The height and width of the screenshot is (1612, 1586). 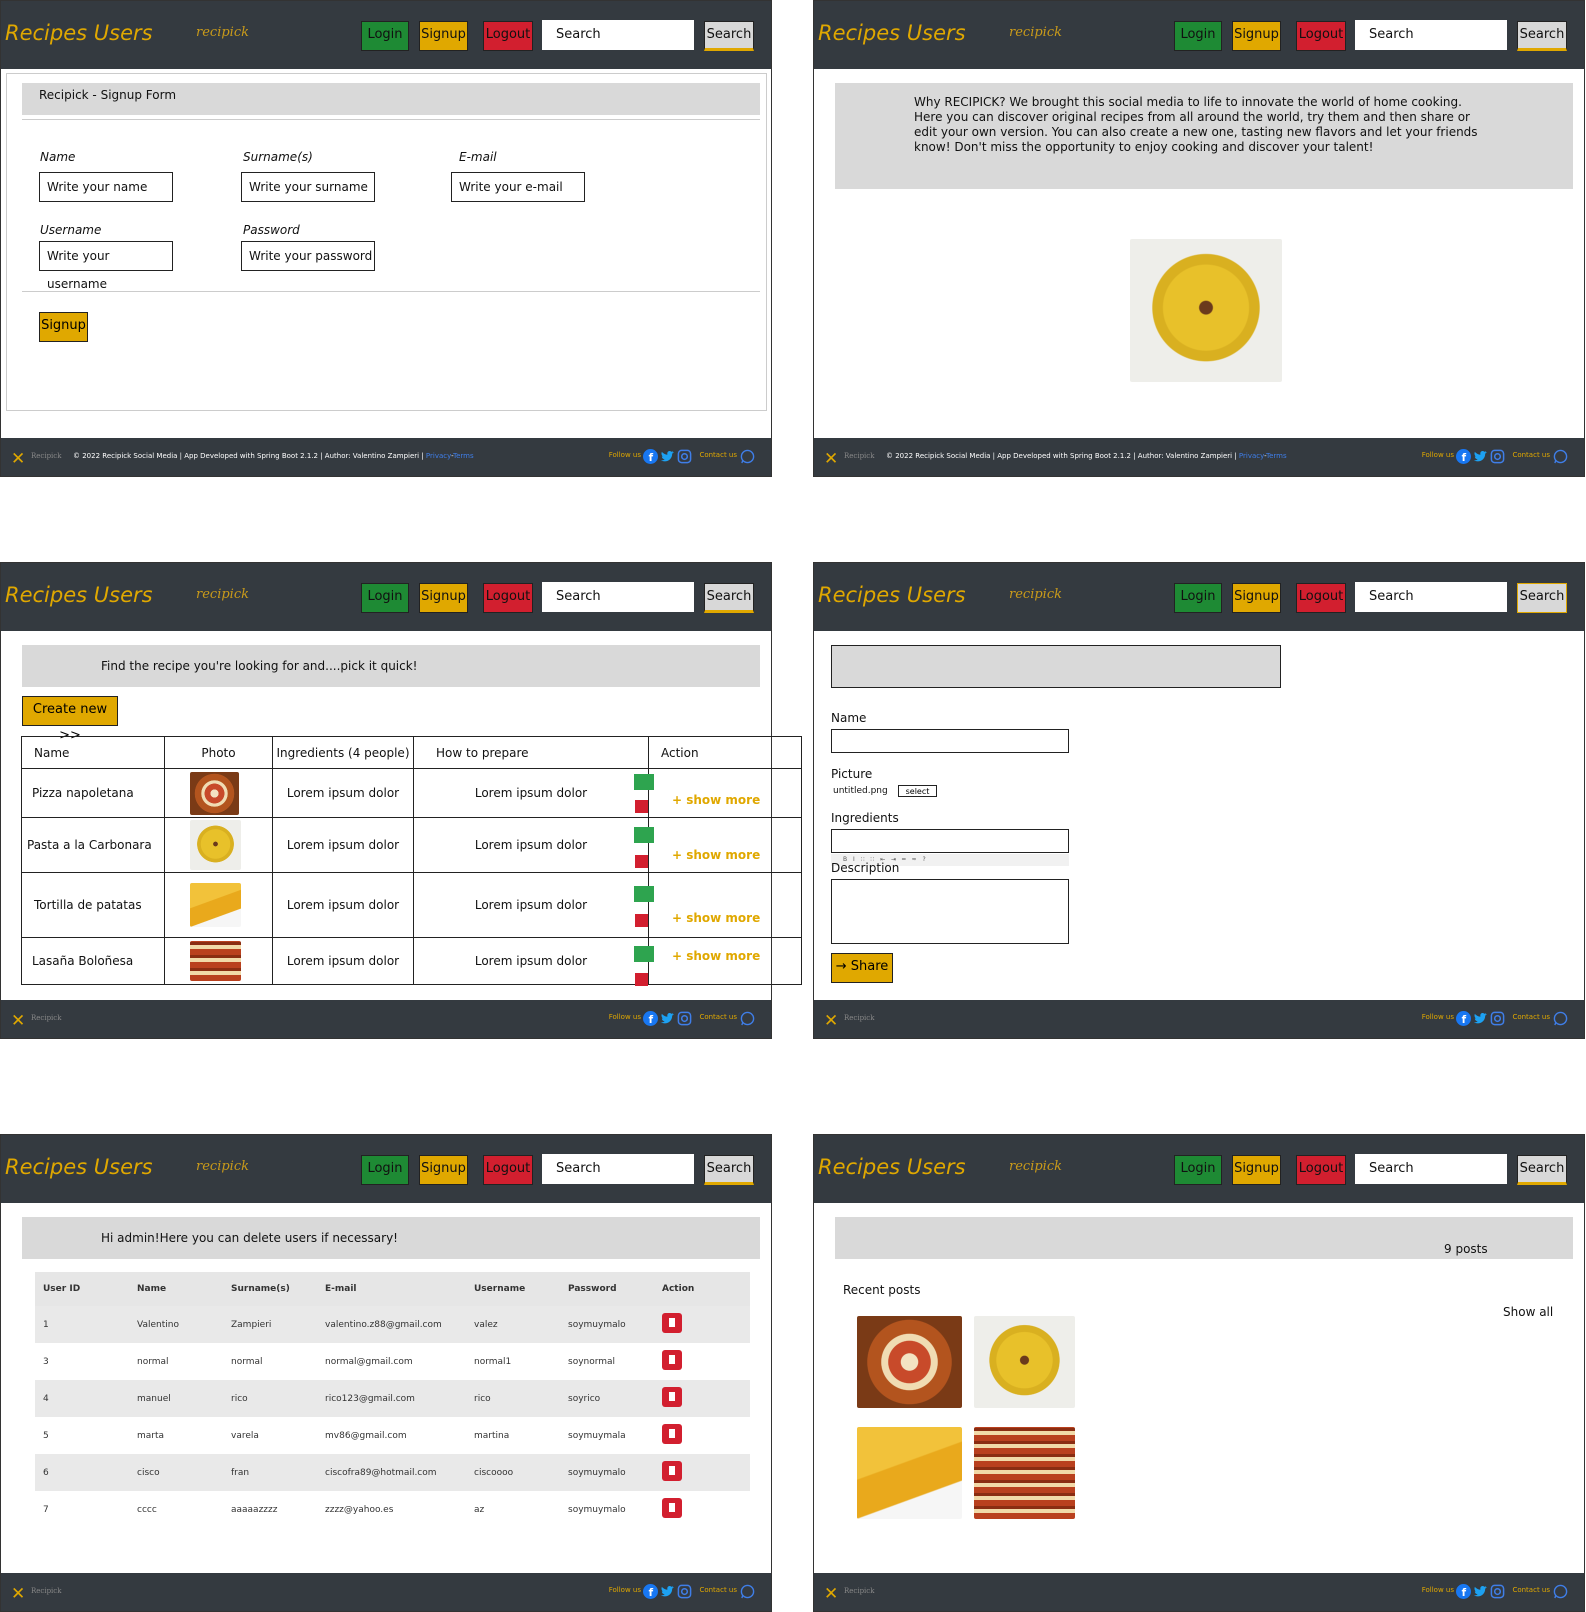 I want to click on email-field: Write your e-mail, so click(x=518, y=187).